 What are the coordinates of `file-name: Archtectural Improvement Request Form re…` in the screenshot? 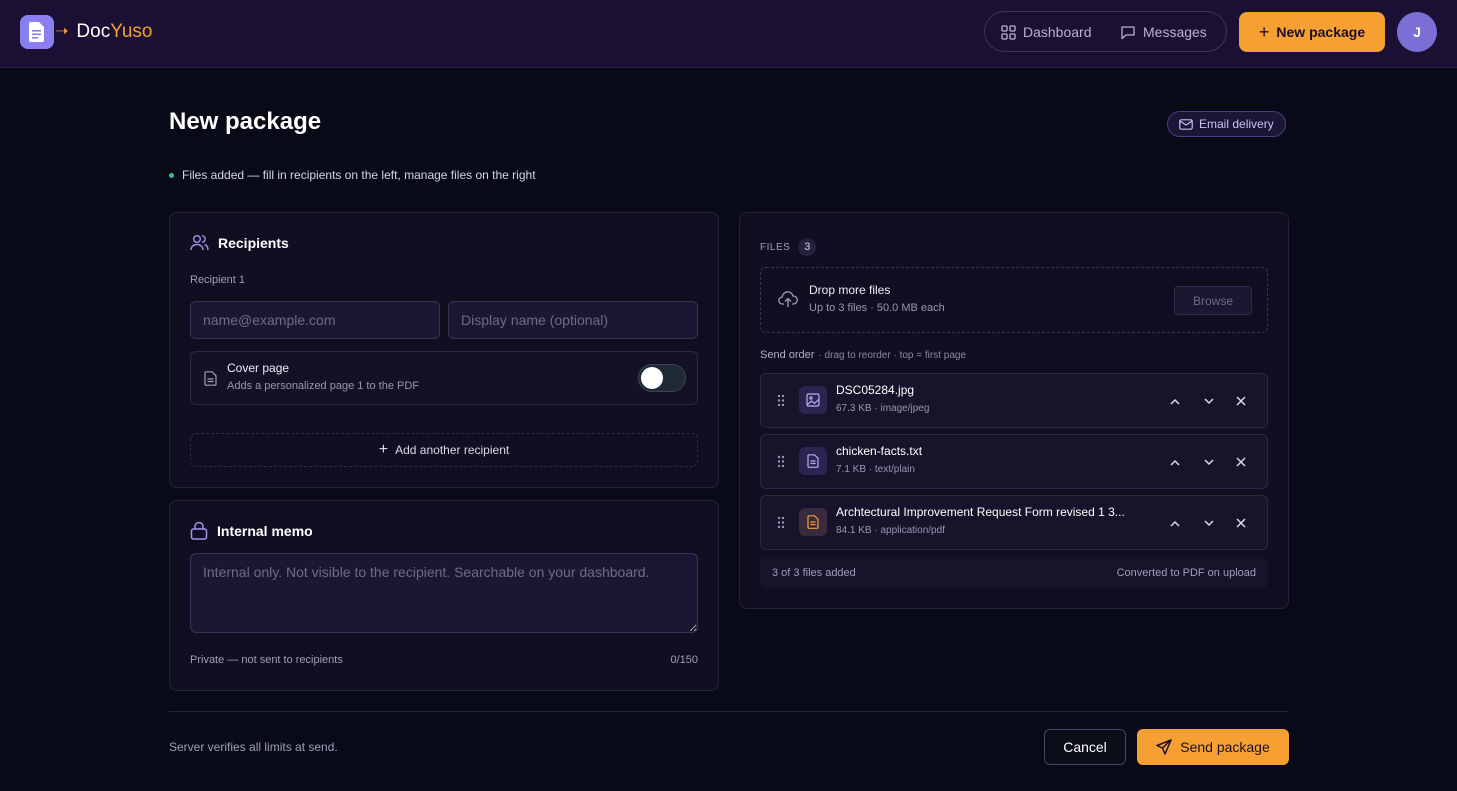 It's located at (980, 512).